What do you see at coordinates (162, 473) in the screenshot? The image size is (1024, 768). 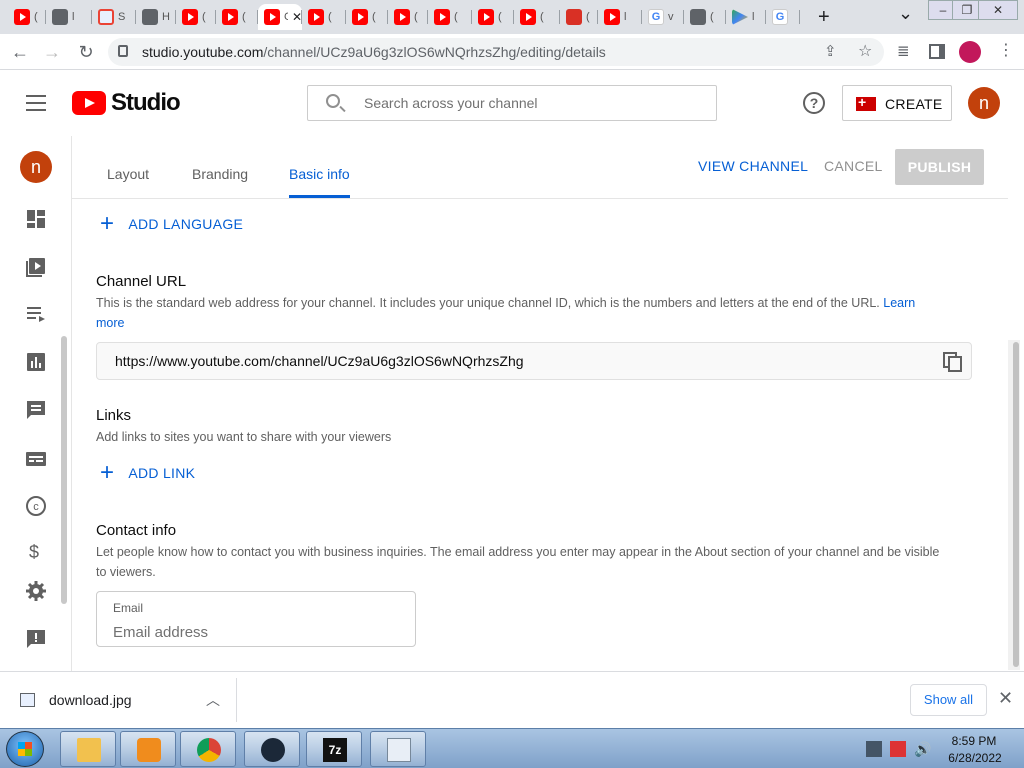 I see `add-link-label: ADD LINK` at bounding box center [162, 473].